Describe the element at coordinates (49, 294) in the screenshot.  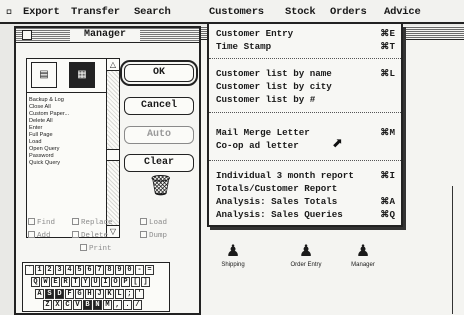
I see `key: S` at that location.